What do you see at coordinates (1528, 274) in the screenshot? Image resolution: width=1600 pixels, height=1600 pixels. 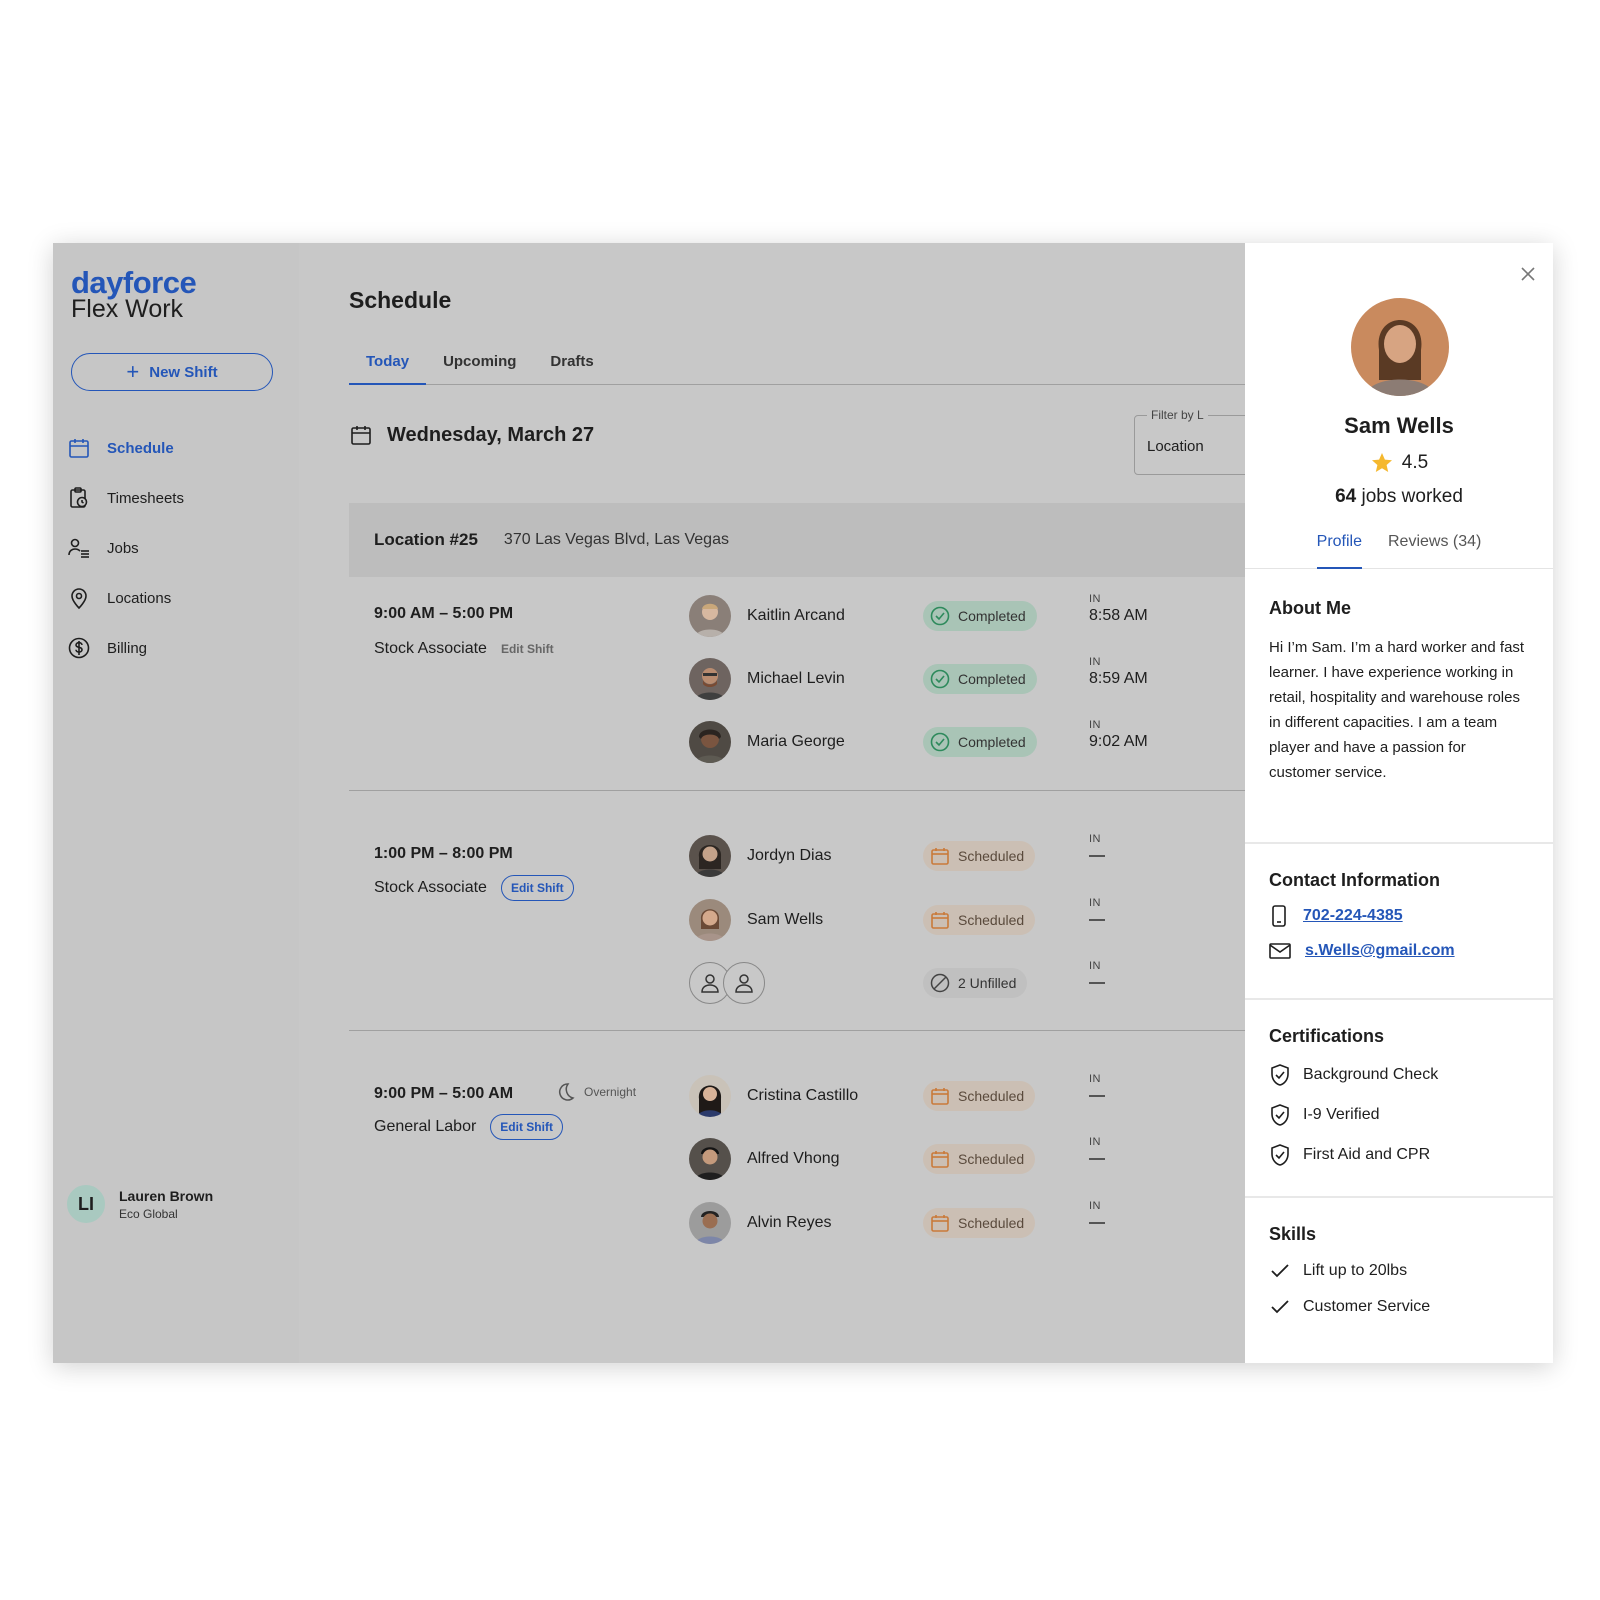 I see `close-icon` at bounding box center [1528, 274].